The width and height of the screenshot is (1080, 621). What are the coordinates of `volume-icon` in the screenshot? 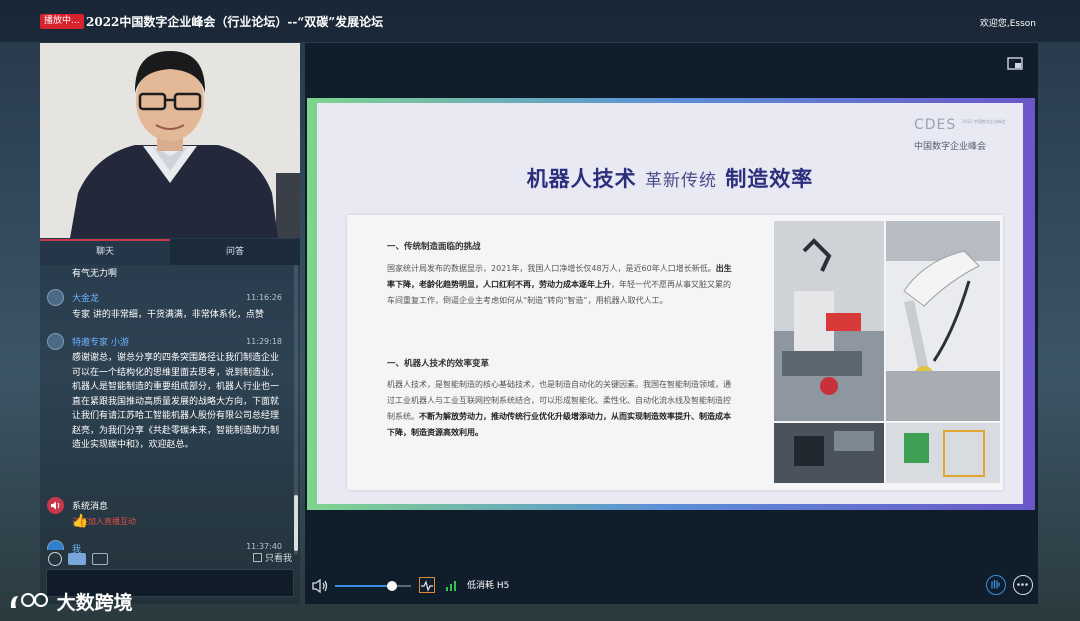 It's located at (320, 588).